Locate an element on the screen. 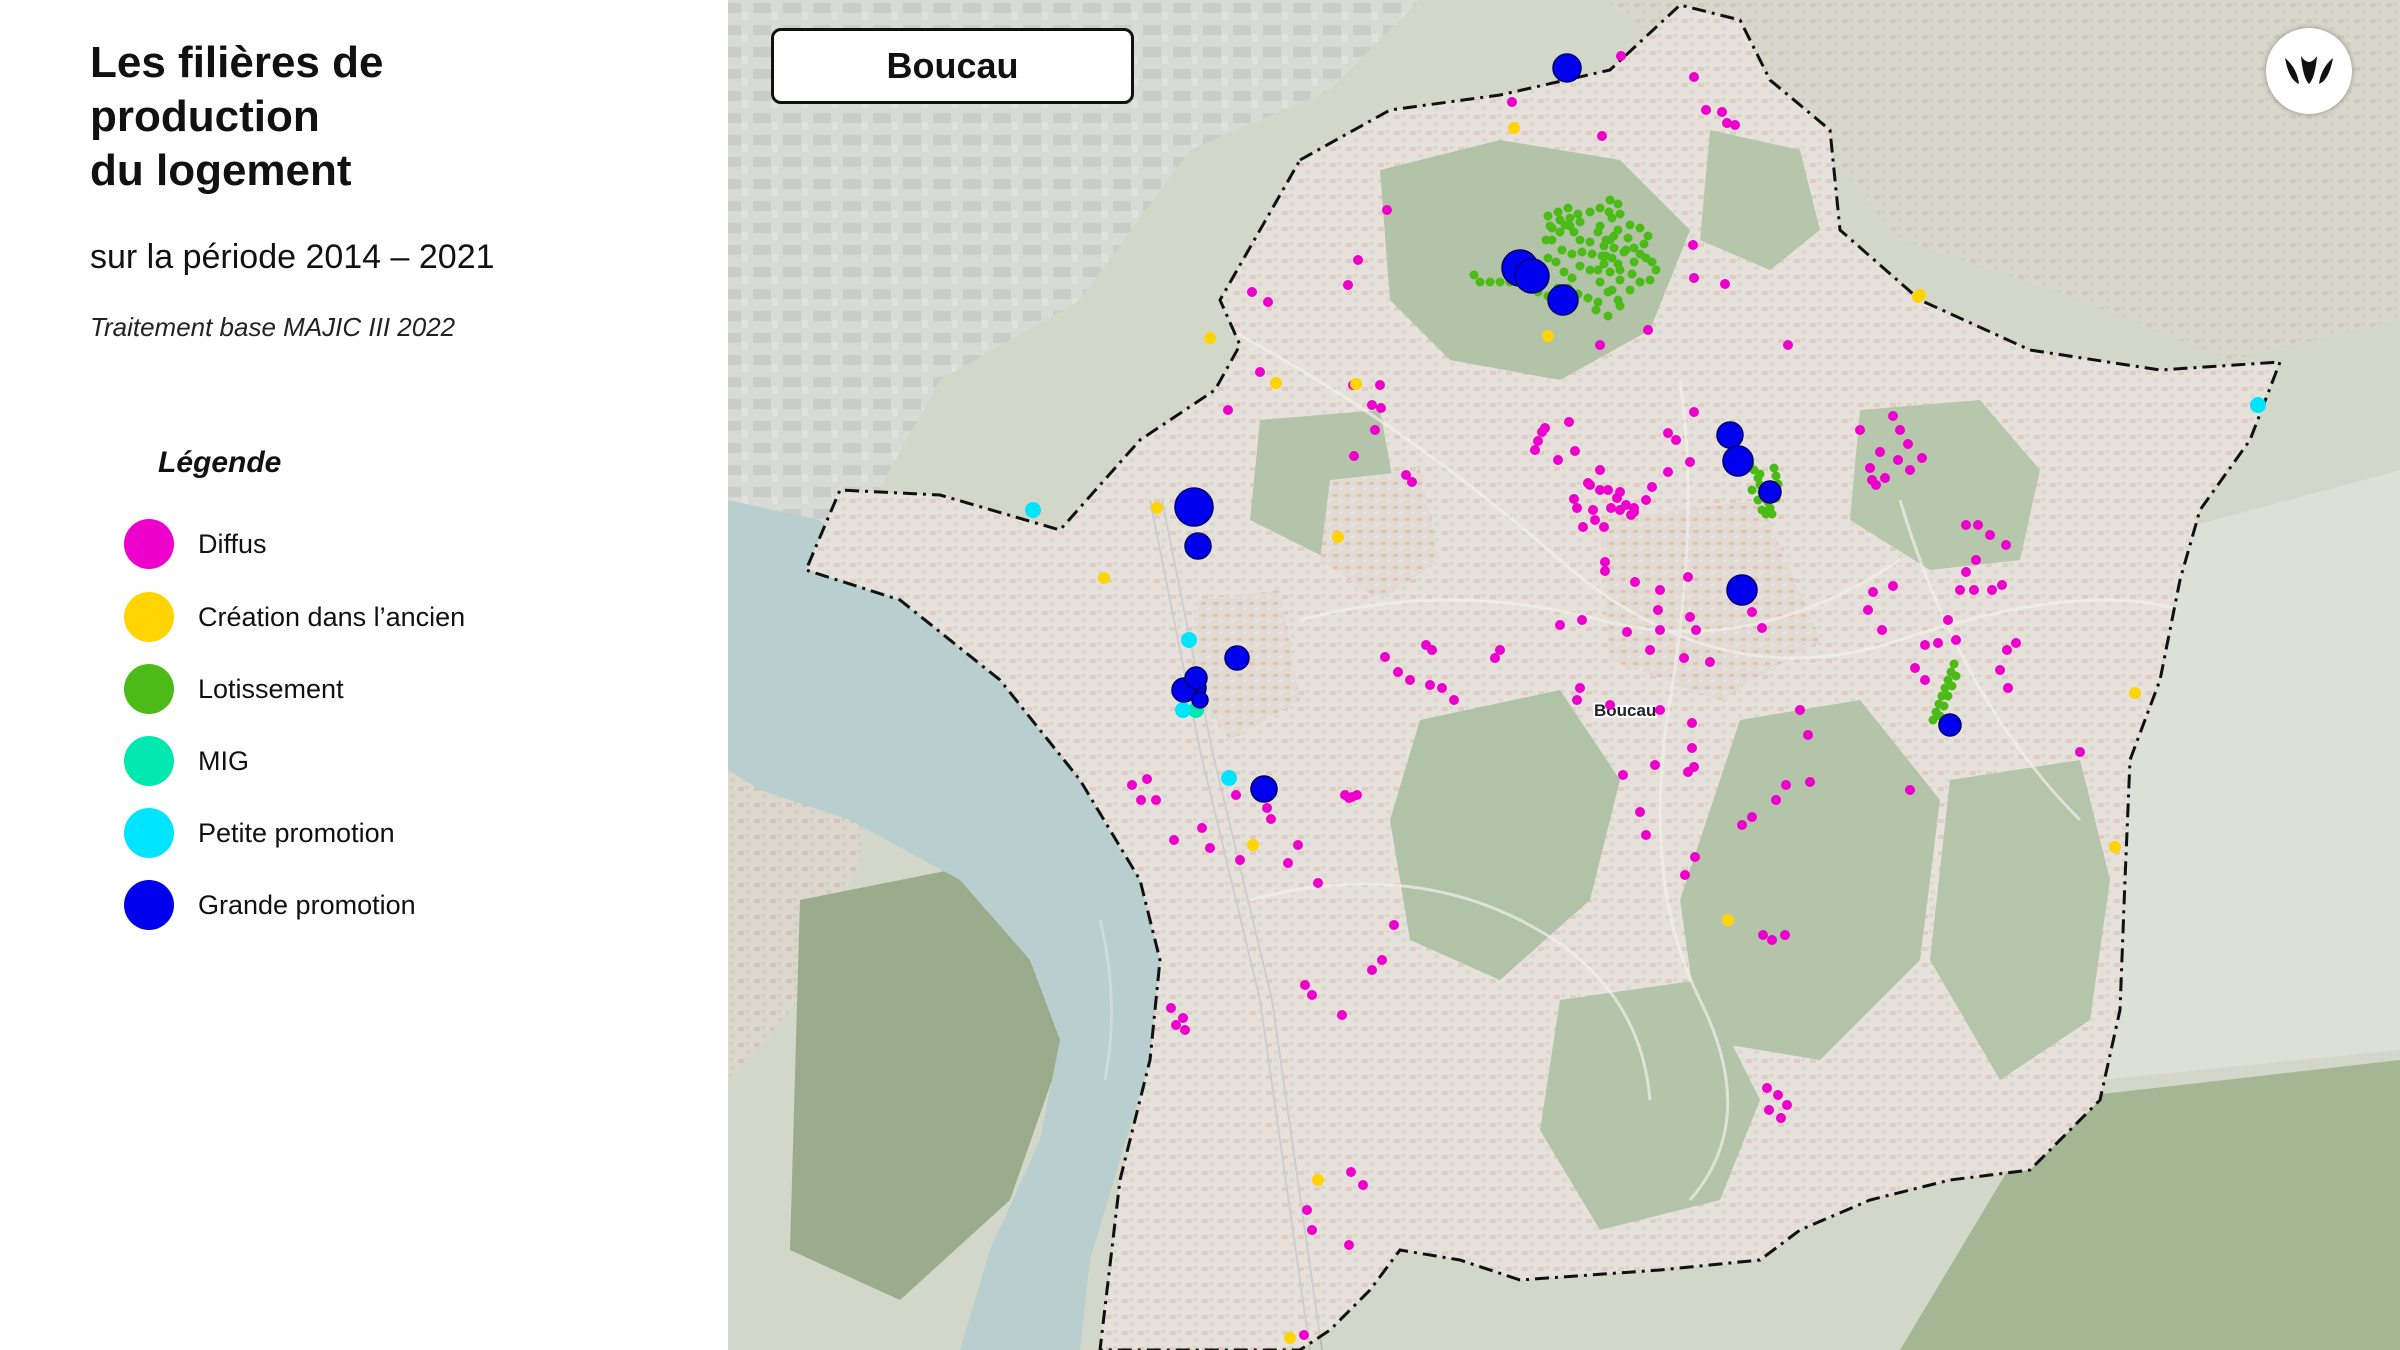 The width and height of the screenshot is (2400, 1350). page-title: Les filières de production du logement is located at coordinates (370, 117).